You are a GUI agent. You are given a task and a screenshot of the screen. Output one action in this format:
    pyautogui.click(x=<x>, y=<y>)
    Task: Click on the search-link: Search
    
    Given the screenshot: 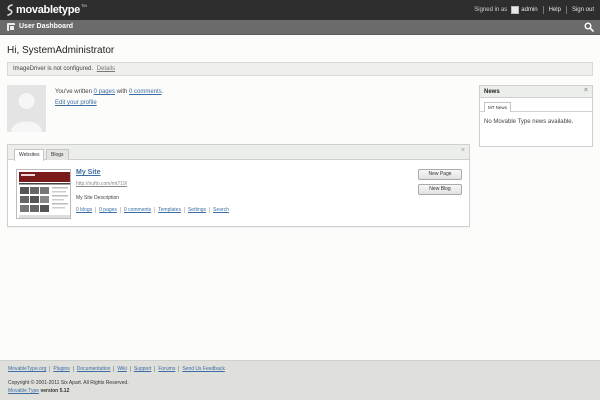 What is the action you would take?
    pyautogui.click(x=221, y=210)
    